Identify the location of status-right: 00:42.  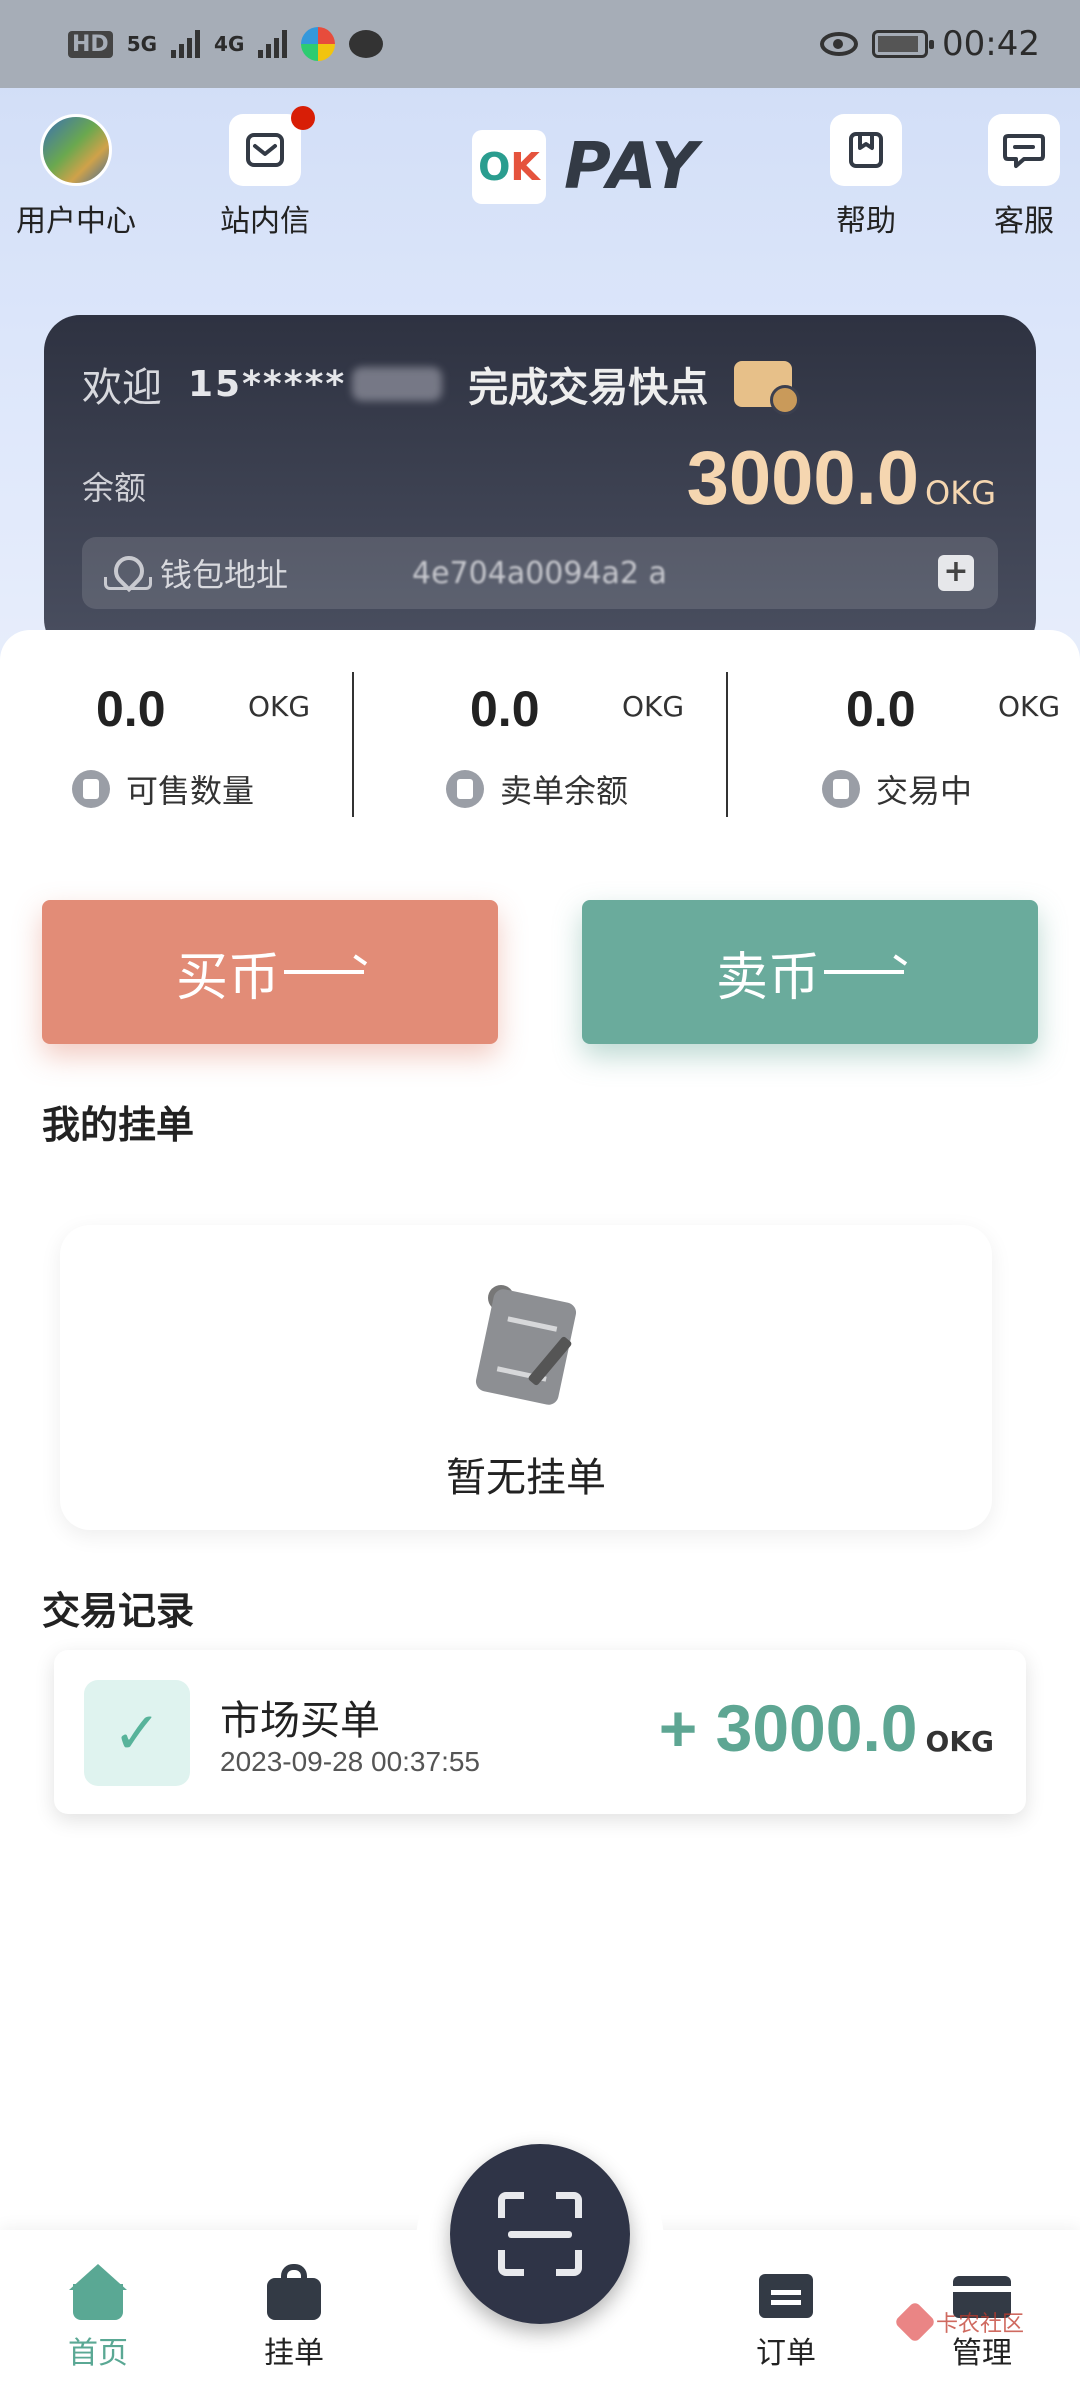
(930, 44).